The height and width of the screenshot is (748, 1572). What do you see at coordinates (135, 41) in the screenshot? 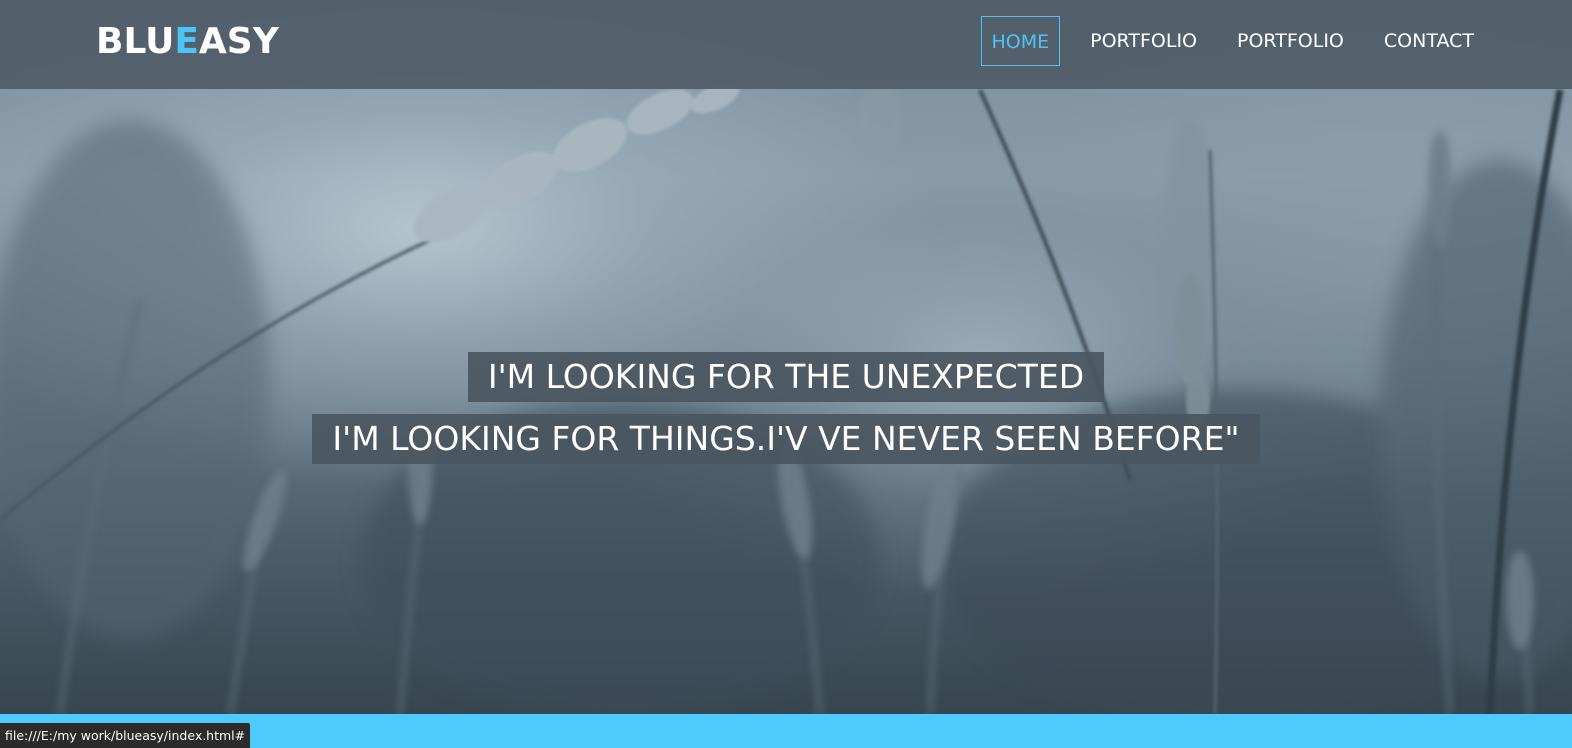
I see `logo-text-part1: BLU` at bounding box center [135, 41].